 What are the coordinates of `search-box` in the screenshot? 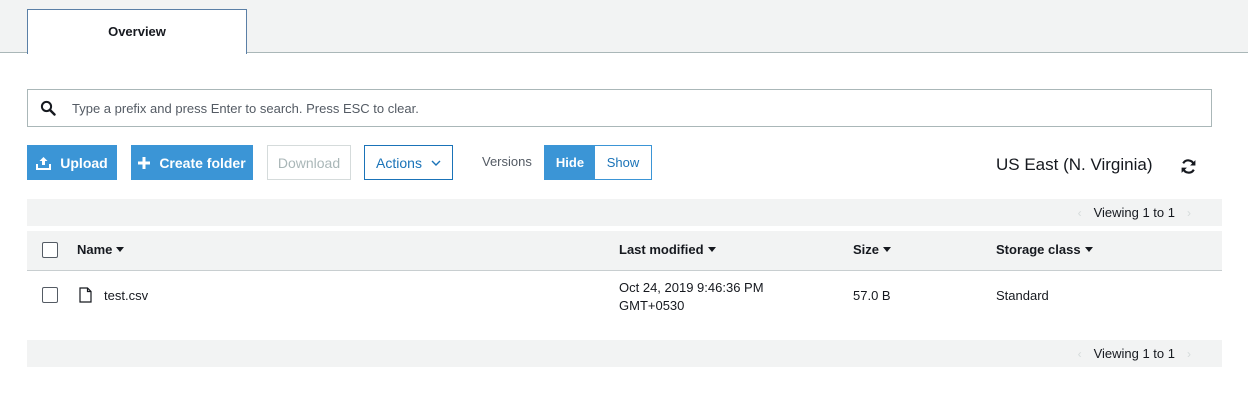 It's located at (619, 108).